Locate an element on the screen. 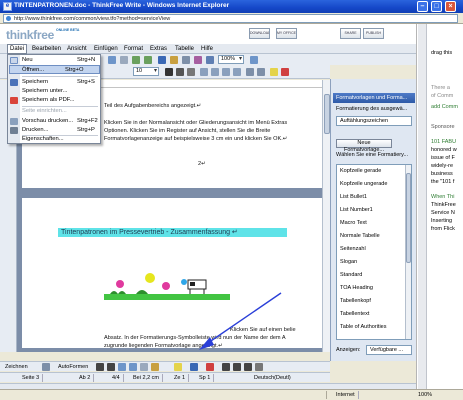 The height and width of the screenshot is (400, 463). textbox-icon is located at coordinates (144, 367).